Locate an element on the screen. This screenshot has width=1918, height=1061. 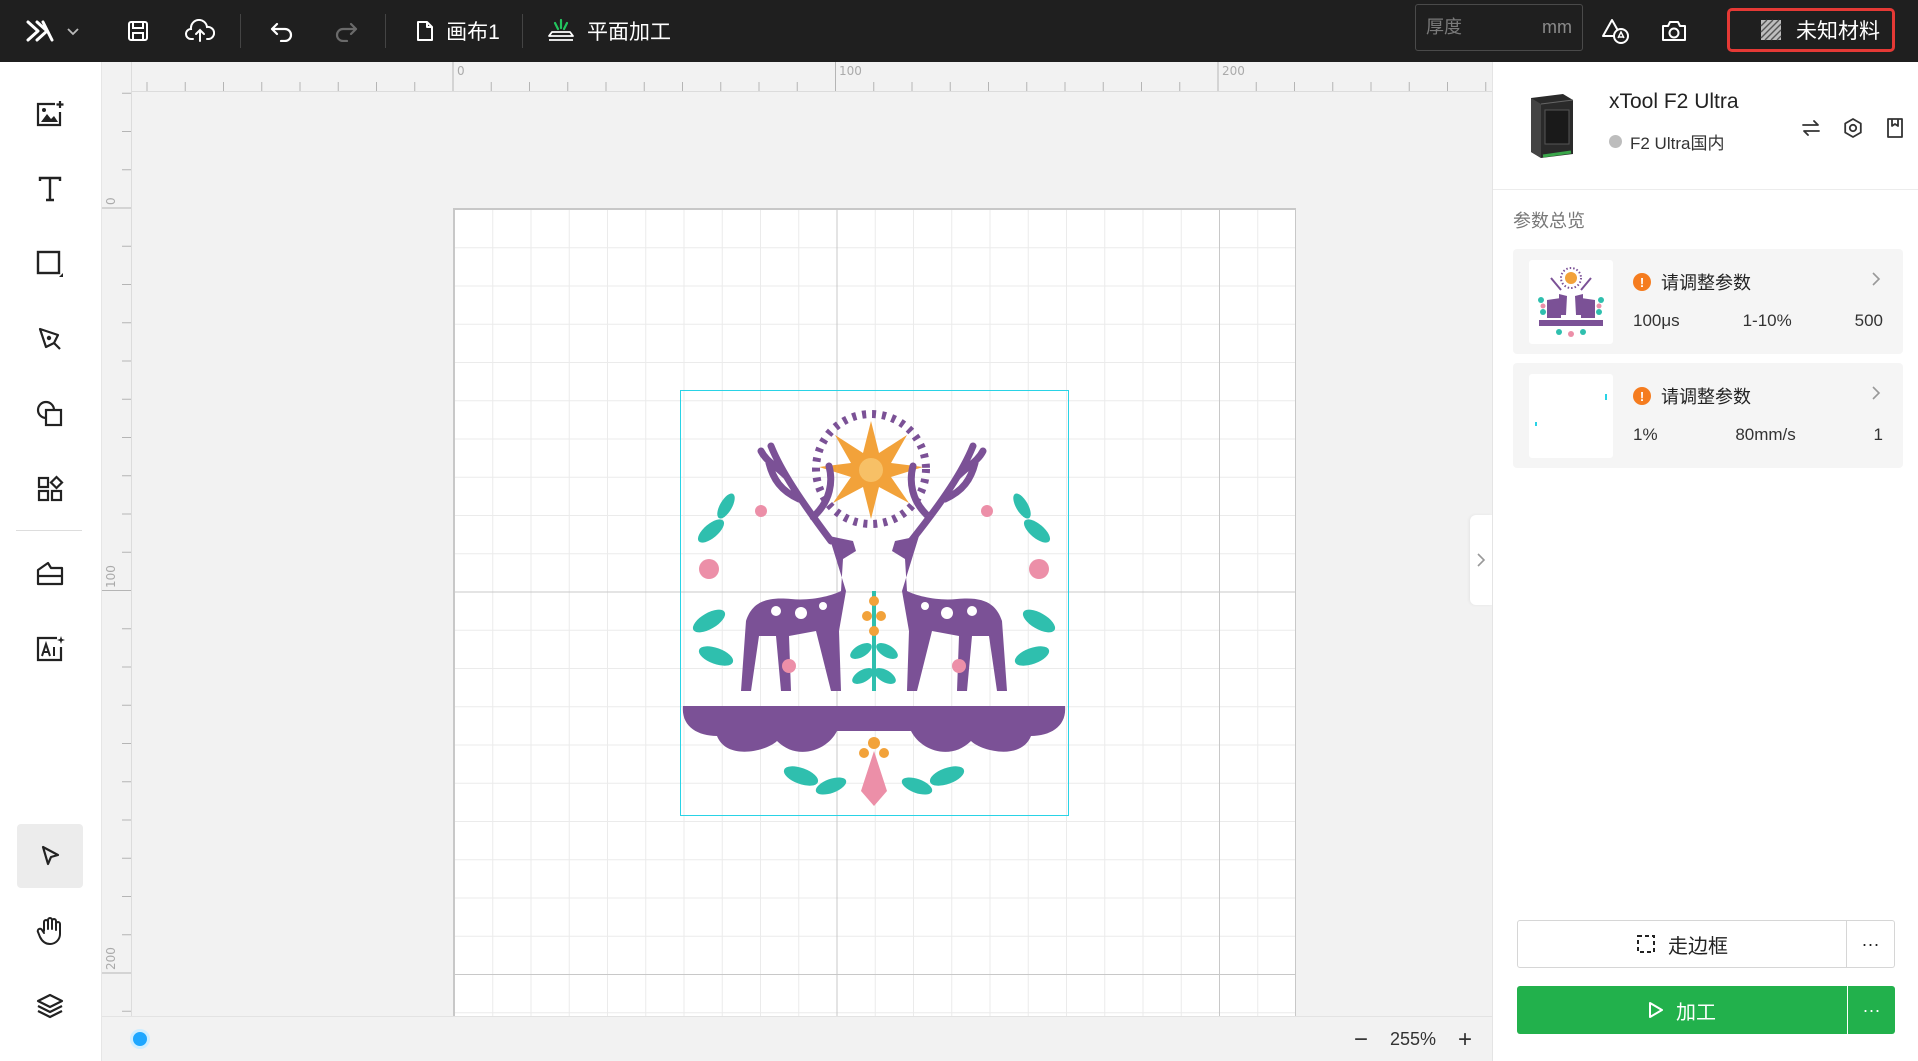
canvas-name-button: 画布1 is located at coordinates (458, 31).